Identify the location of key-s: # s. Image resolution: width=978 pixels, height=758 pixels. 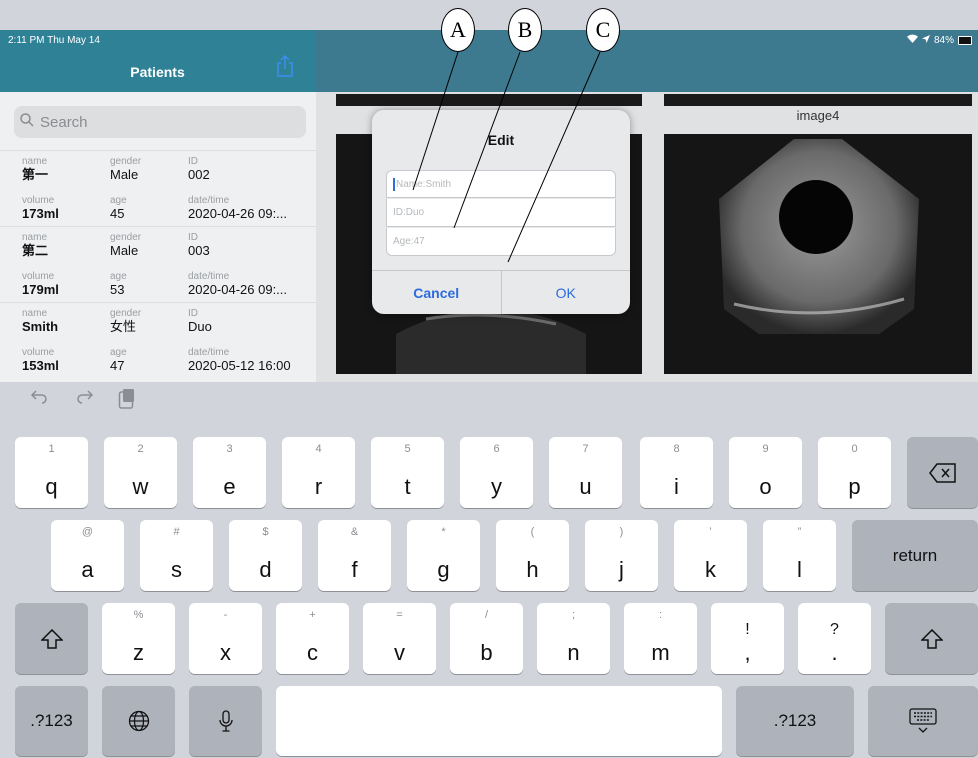
(176, 555).